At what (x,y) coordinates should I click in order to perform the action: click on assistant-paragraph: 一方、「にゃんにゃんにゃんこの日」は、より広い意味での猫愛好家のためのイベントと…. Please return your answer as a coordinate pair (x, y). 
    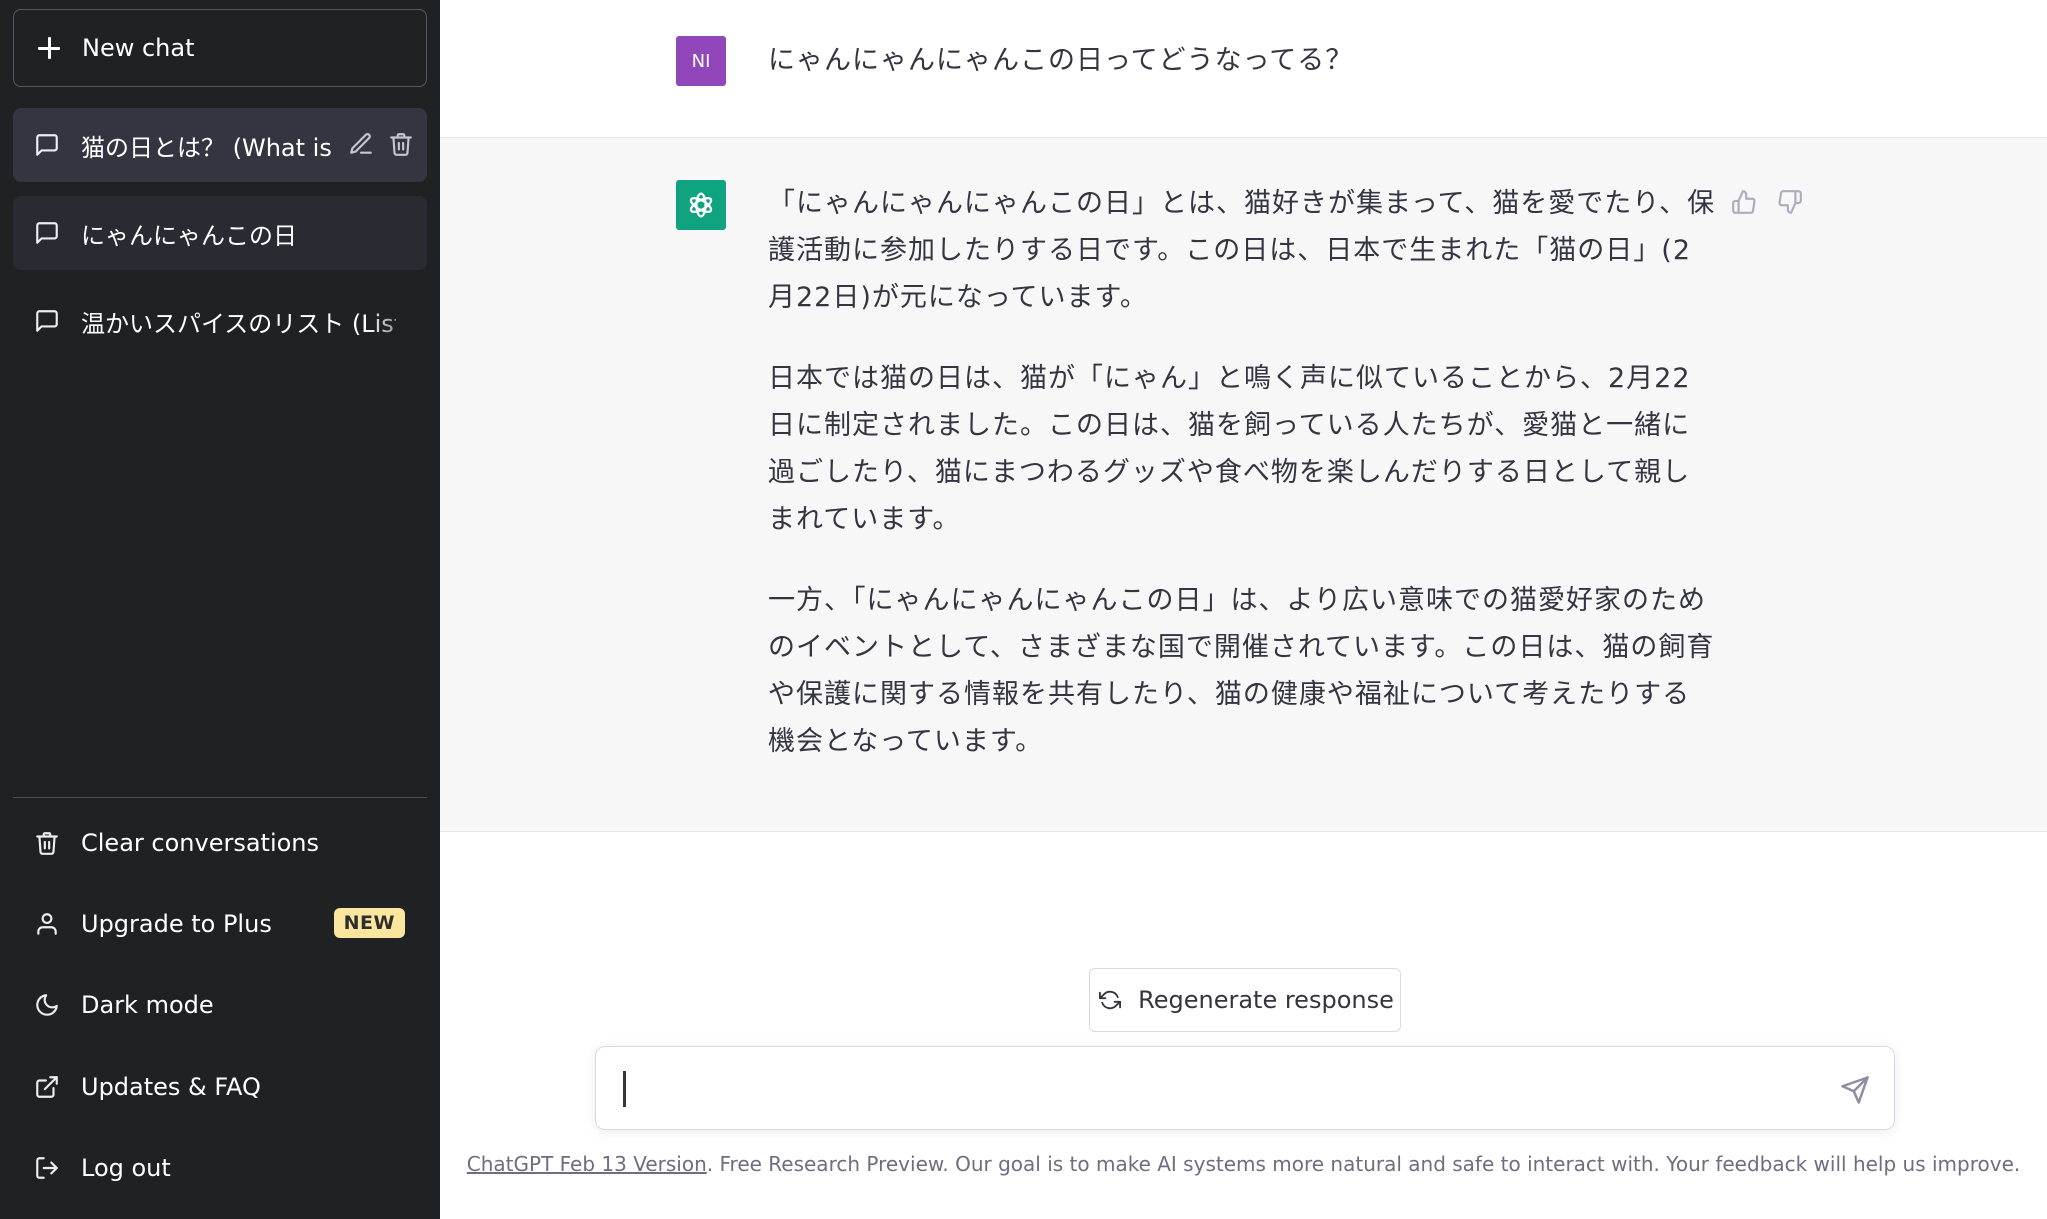
    Looking at the image, I should click on (1241, 671).